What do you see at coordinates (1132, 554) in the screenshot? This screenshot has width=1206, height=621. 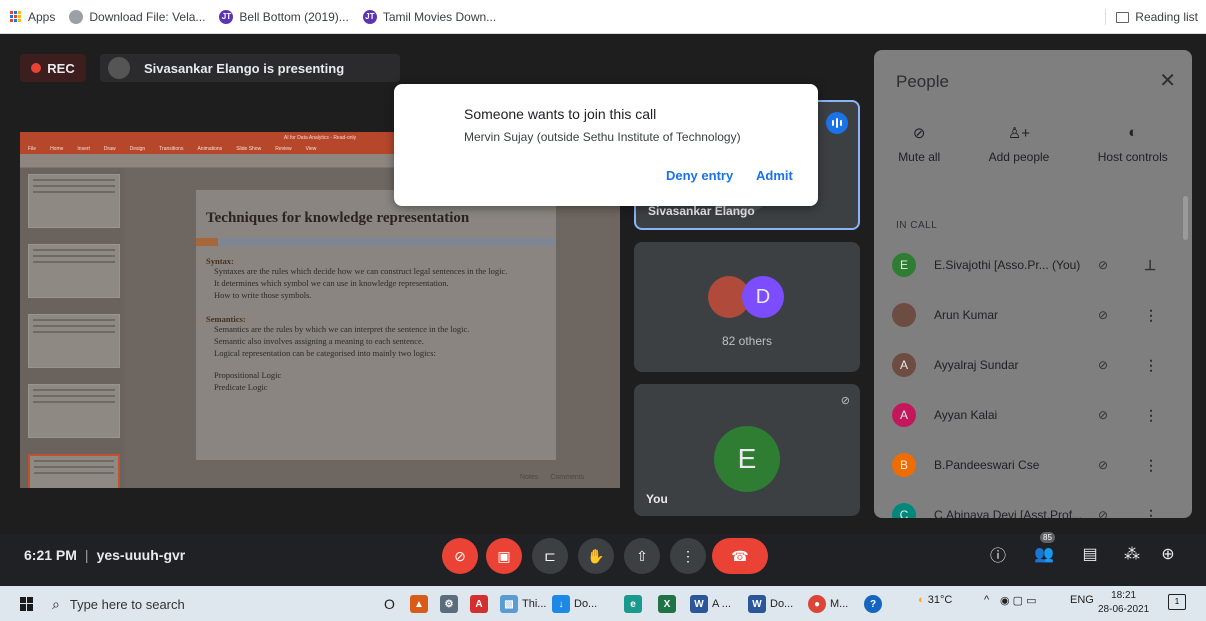 I see `activities-icon: ⁂` at bounding box center [1132, 554].